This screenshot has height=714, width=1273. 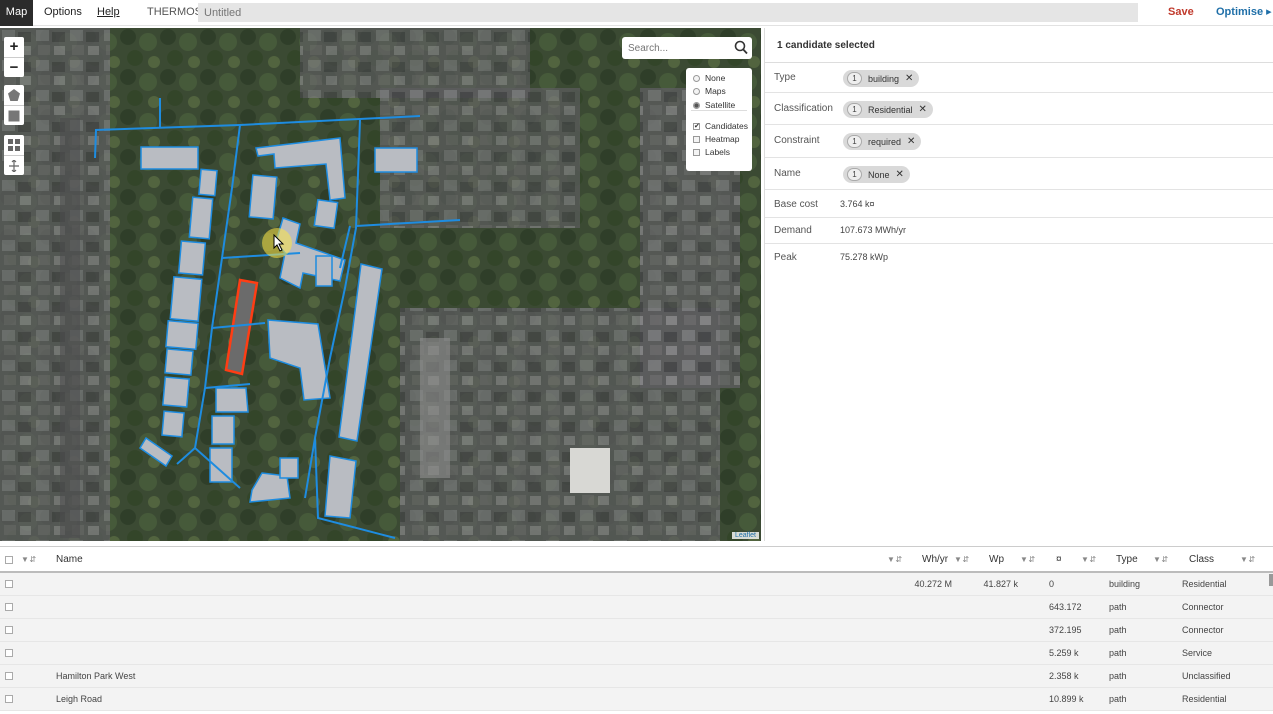 I want to click on selection-filter-button: ▼⇵, so click(x=29, y=560).